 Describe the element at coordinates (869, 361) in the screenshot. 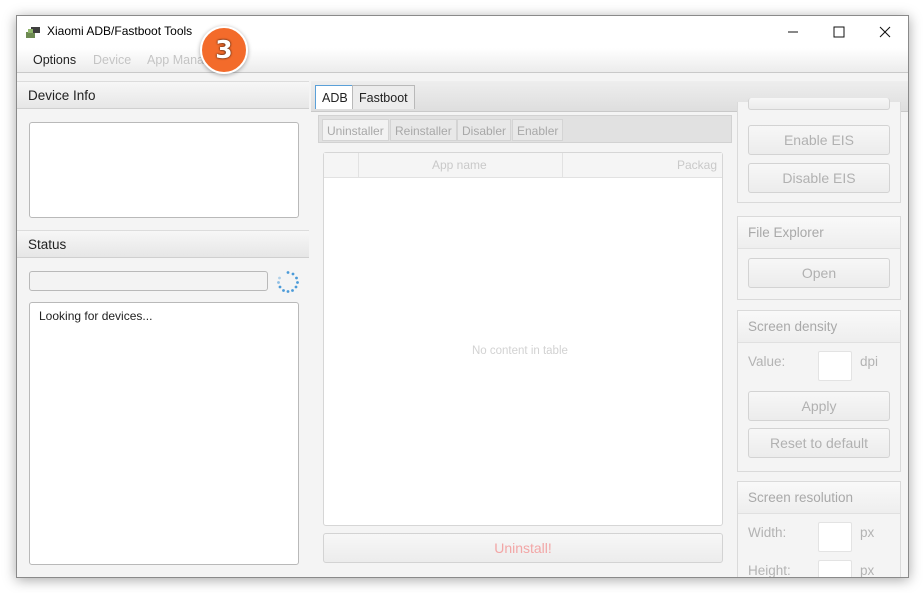

I see `density-unit-label: dpi` at that location.